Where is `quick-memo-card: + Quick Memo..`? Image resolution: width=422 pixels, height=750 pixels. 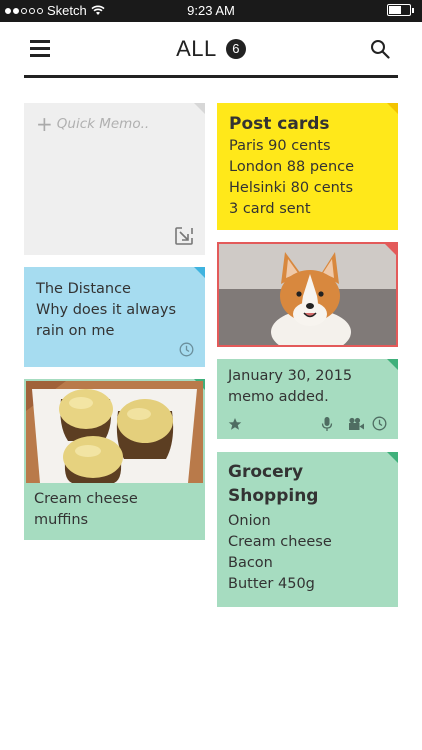
quick-memo-card: + Quick Memo.. is located at coordinates (114, 179).